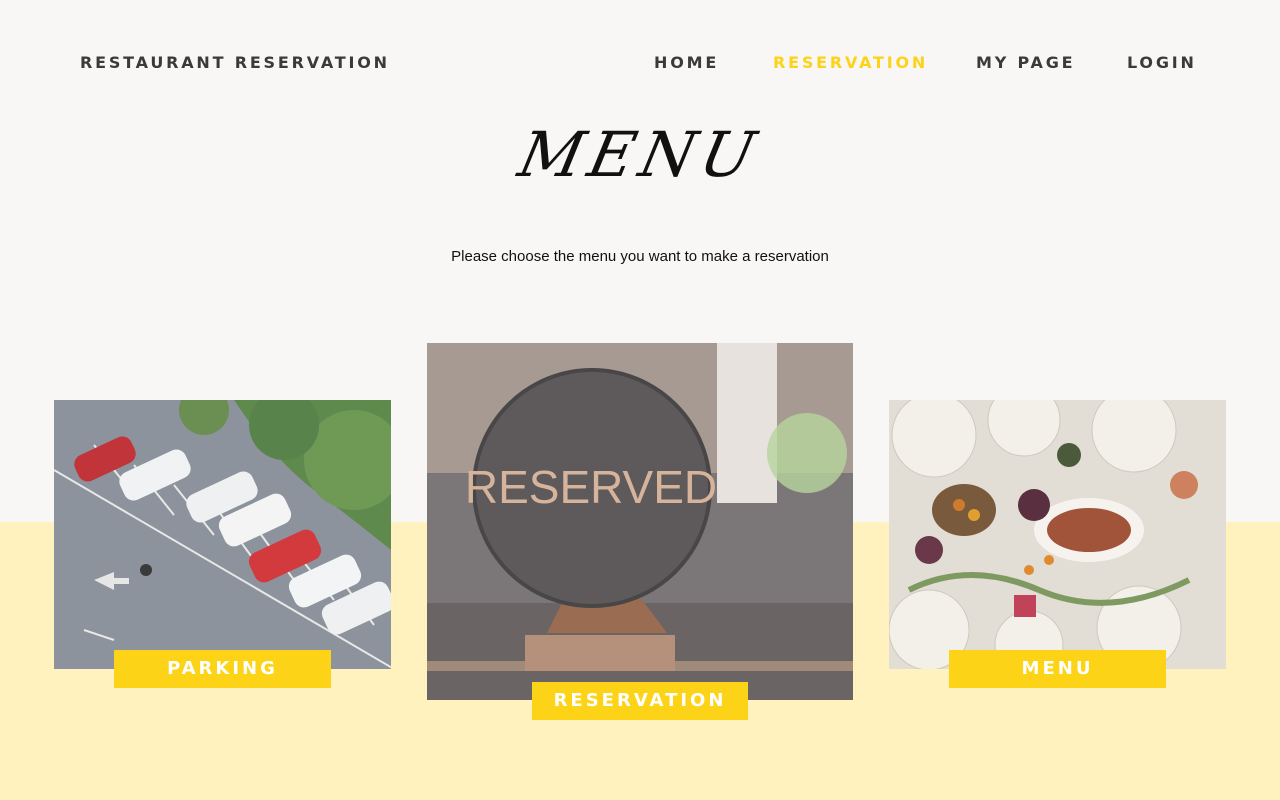  Describe the element at coordinates (222, 669) in the screenshot. I see `parking-label: PARKING` at that location.